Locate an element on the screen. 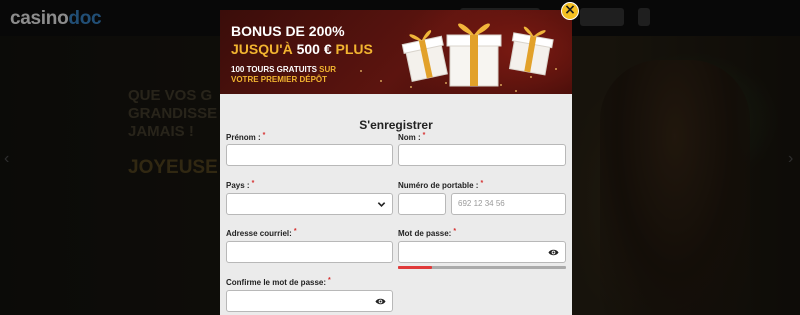 The width and height of the screenshot is (800, 315). bonus-title: BONUS DE 200% is located at coordinates (288, 31).